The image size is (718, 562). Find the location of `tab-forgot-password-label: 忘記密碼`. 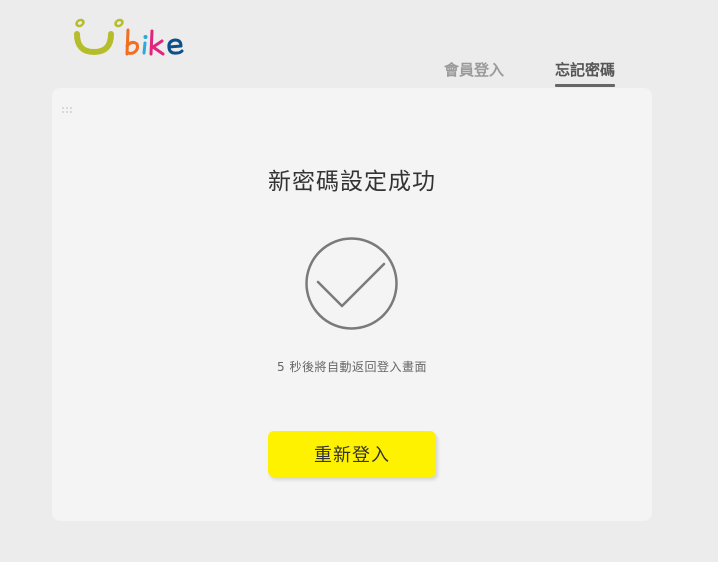

tab-forgot-password-label: 忘記密碼 is located at coordinates (585, 70).